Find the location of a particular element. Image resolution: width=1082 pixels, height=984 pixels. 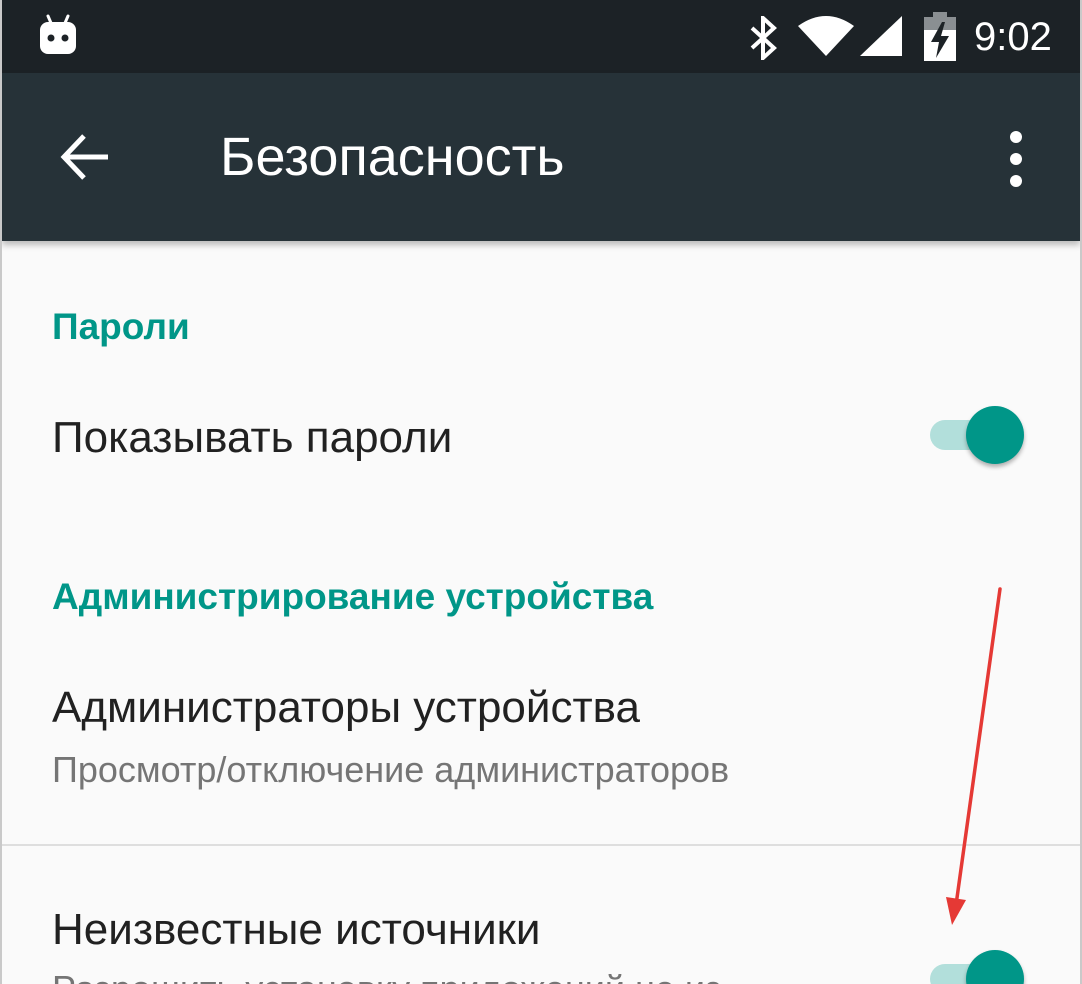

back-button is located at coordinates (86, 157).